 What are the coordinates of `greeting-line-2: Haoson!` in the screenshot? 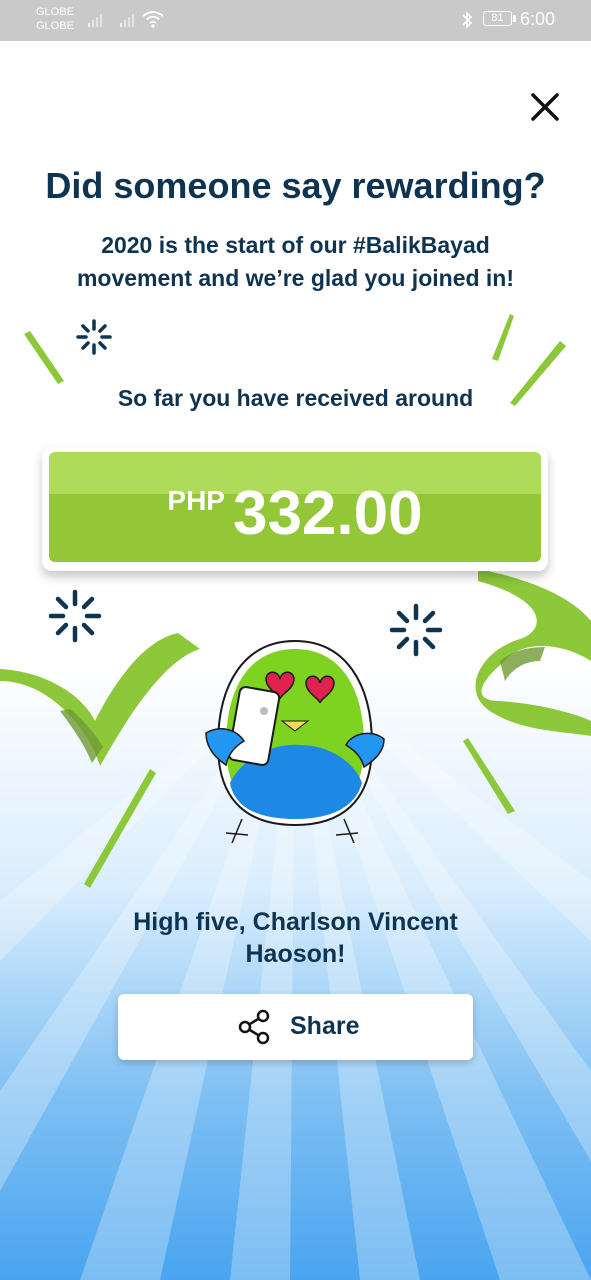 It's located at (295, 954).